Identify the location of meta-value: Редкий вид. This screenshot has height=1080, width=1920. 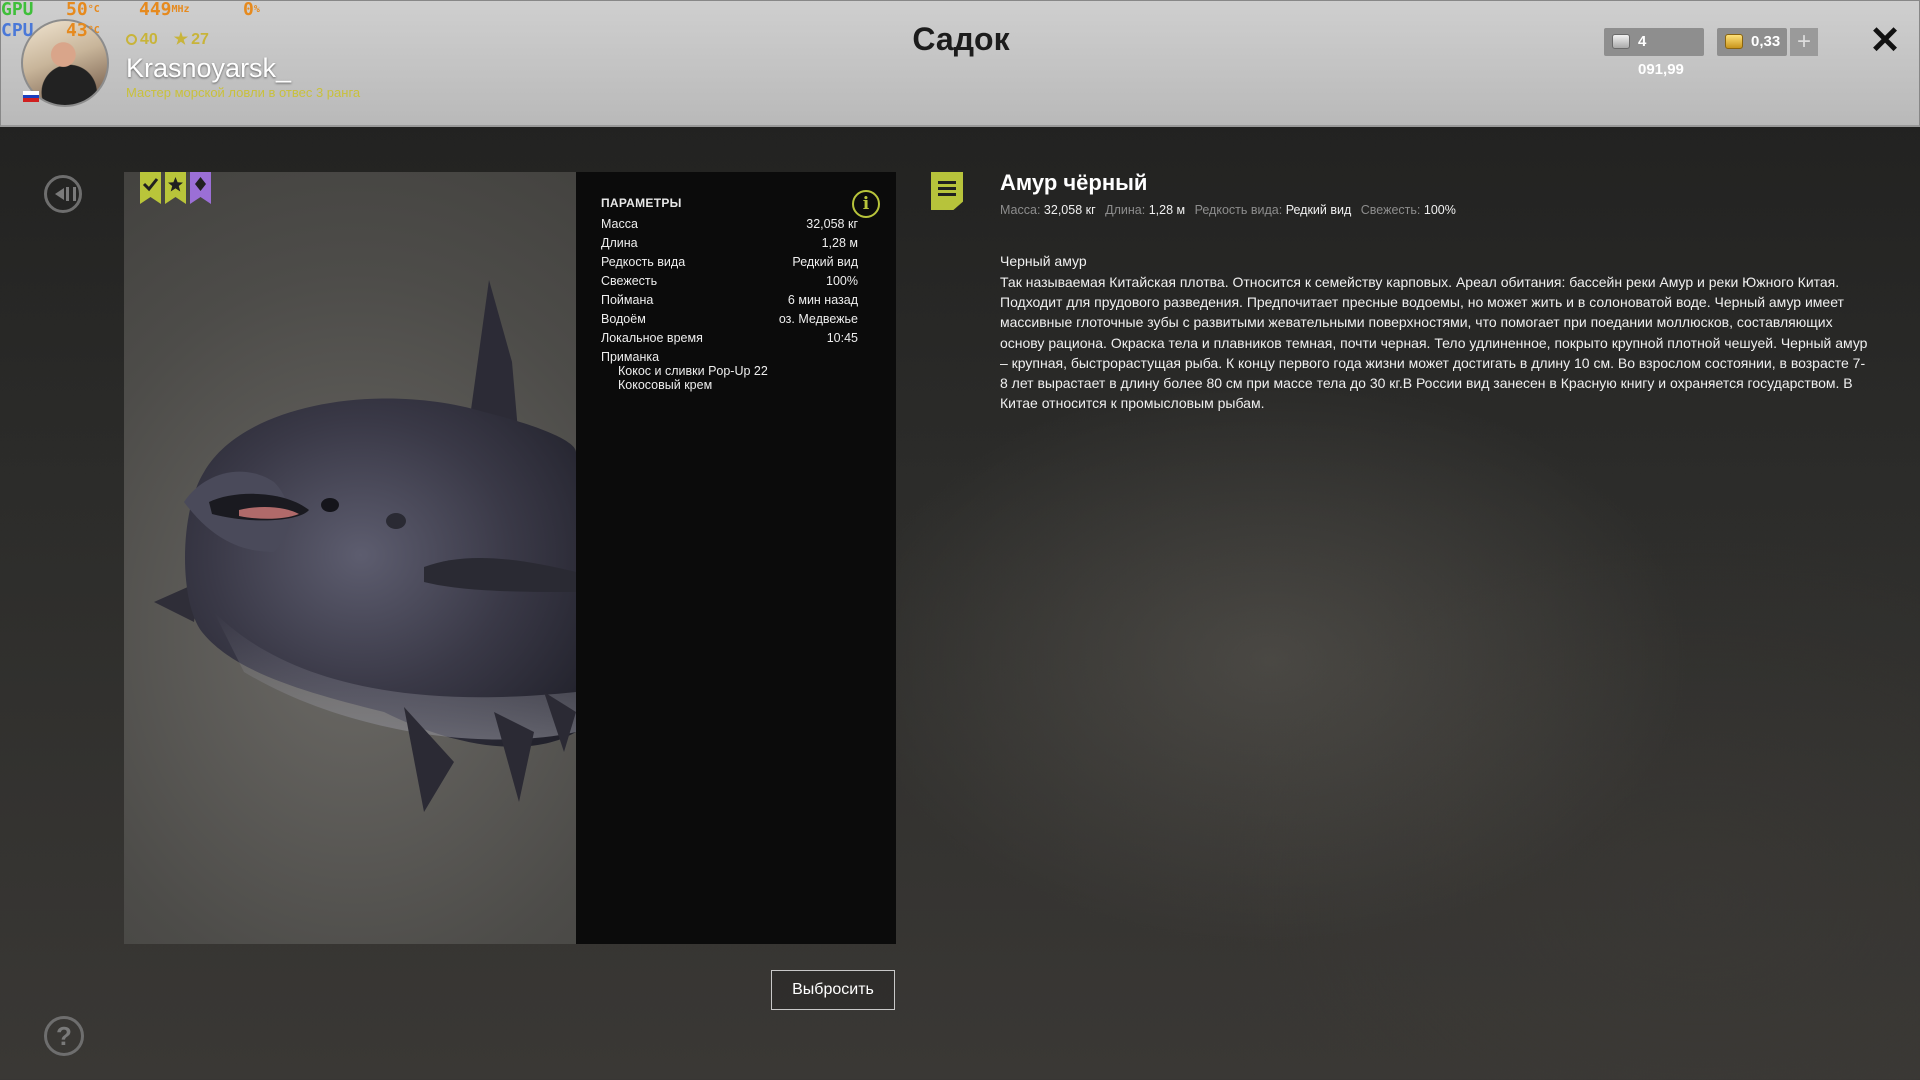
(1318, 210).